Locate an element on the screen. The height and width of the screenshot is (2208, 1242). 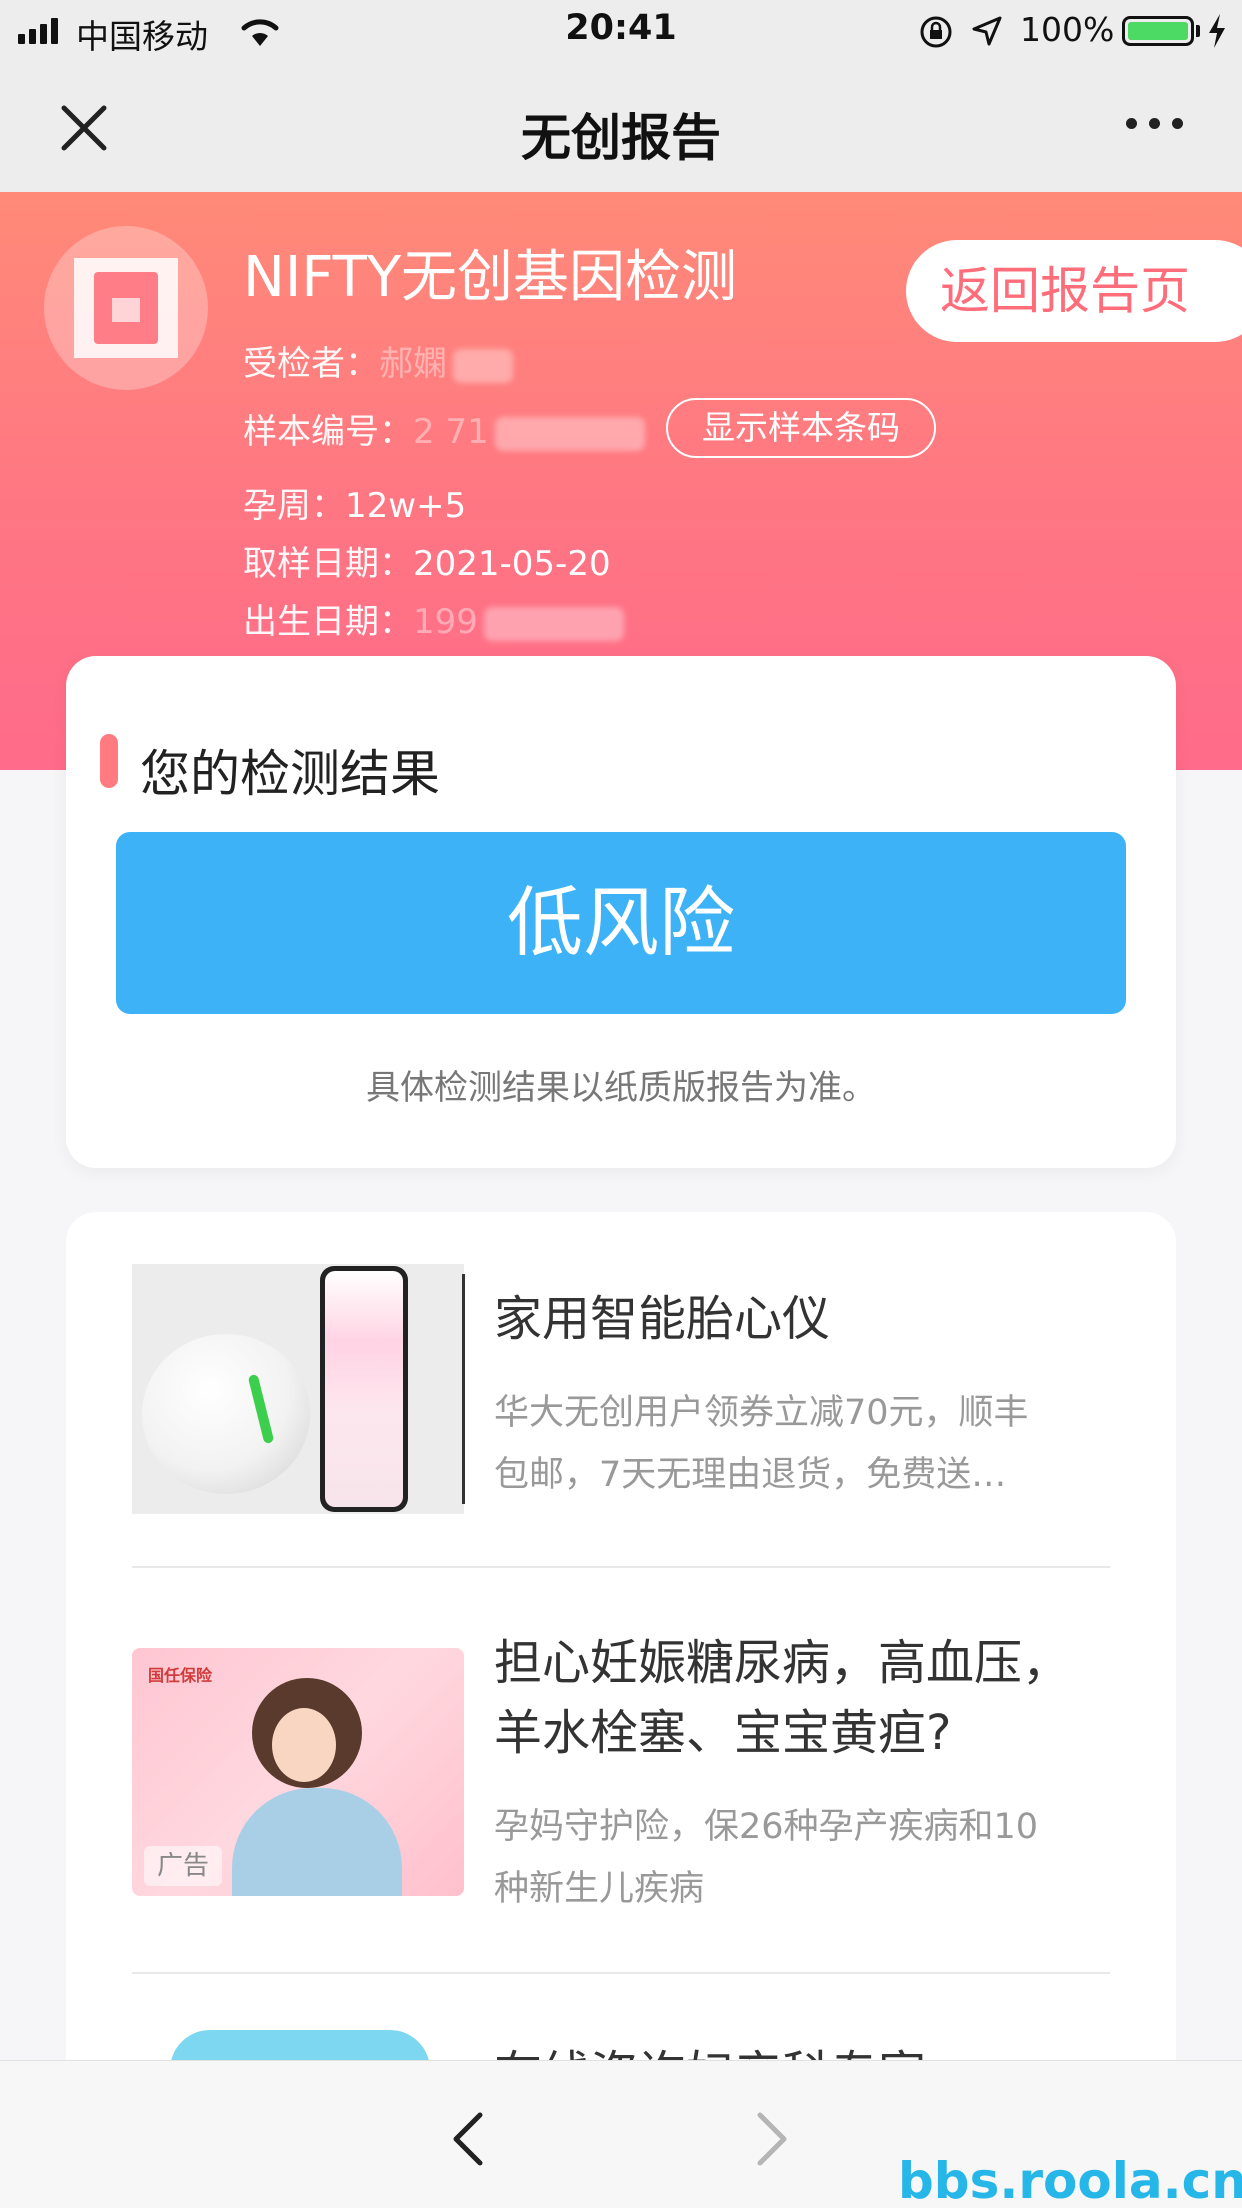
result-note: 具体检测结果以纸质版报告为准。 is located at coordinates (621, 1088).